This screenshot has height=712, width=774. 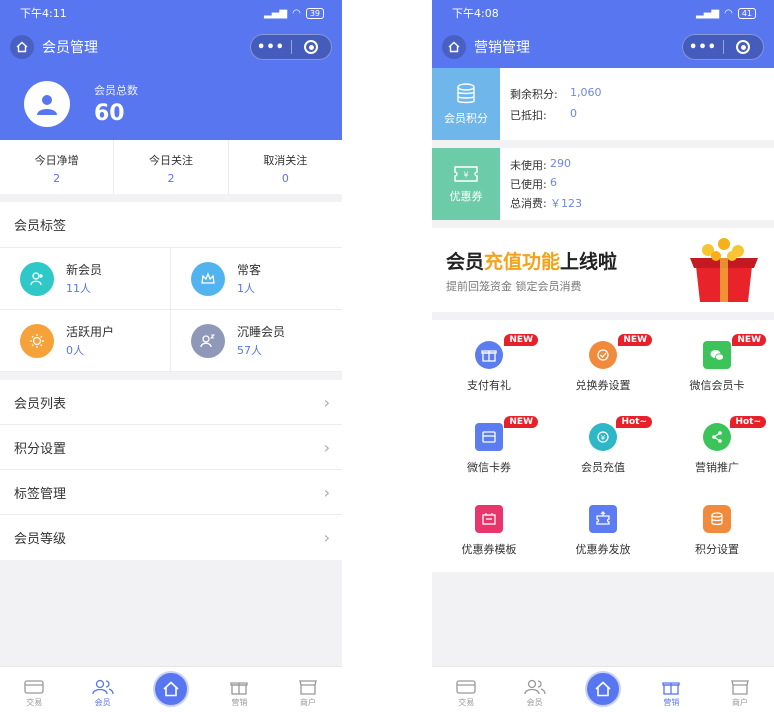 What do you see at coordinates (534, 687) in the screenshot?
I see `members-icon` at bounding box center [534, 687].